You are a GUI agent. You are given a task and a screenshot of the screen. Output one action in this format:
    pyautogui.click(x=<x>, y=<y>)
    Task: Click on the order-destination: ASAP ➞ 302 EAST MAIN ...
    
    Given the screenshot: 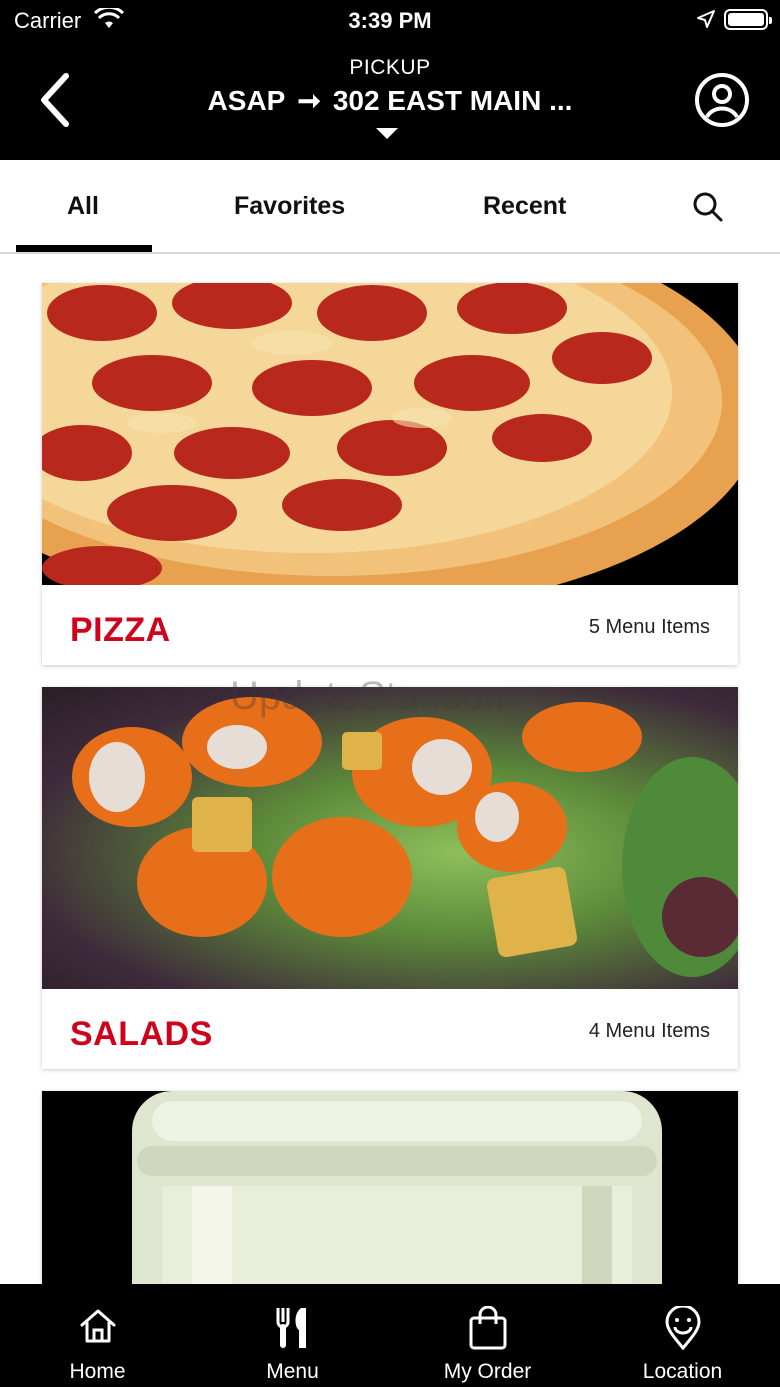 What is the action you would take?
    pyautogui.click(x=390, y=100)
    